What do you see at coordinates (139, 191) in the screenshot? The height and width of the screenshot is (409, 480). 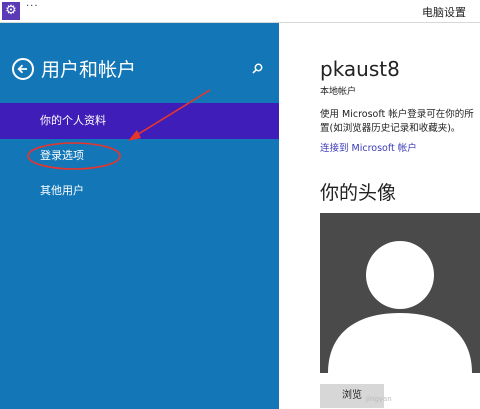 I see `sidebar-item-other-users: 其他用户` at bounding box center [139, 191].